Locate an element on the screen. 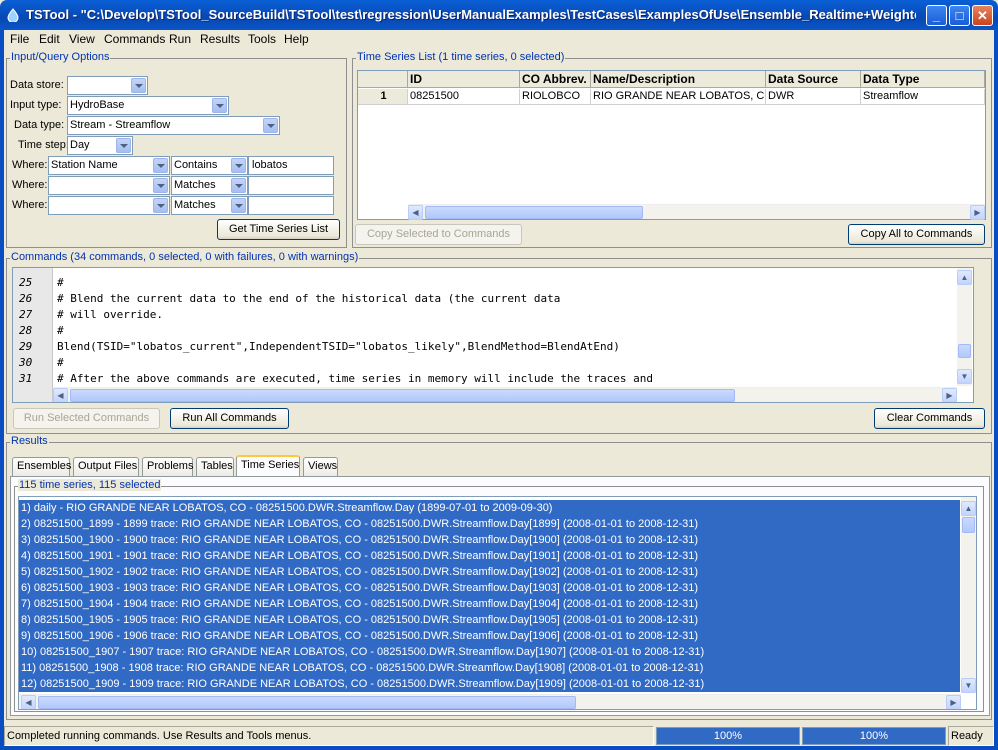 The height and width of the screenshot is (750, 998). table-cell-id: 08251500 is located at coordinates (464, 97).